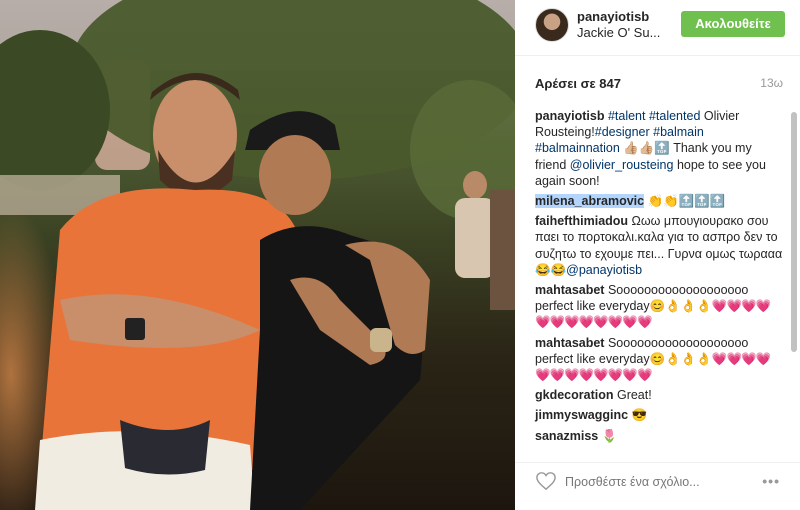  What do you see at coordinates (581, 221) in the screenshot?
I see `comment-username: faihefthimiadou` at bounding box center [581, 221].